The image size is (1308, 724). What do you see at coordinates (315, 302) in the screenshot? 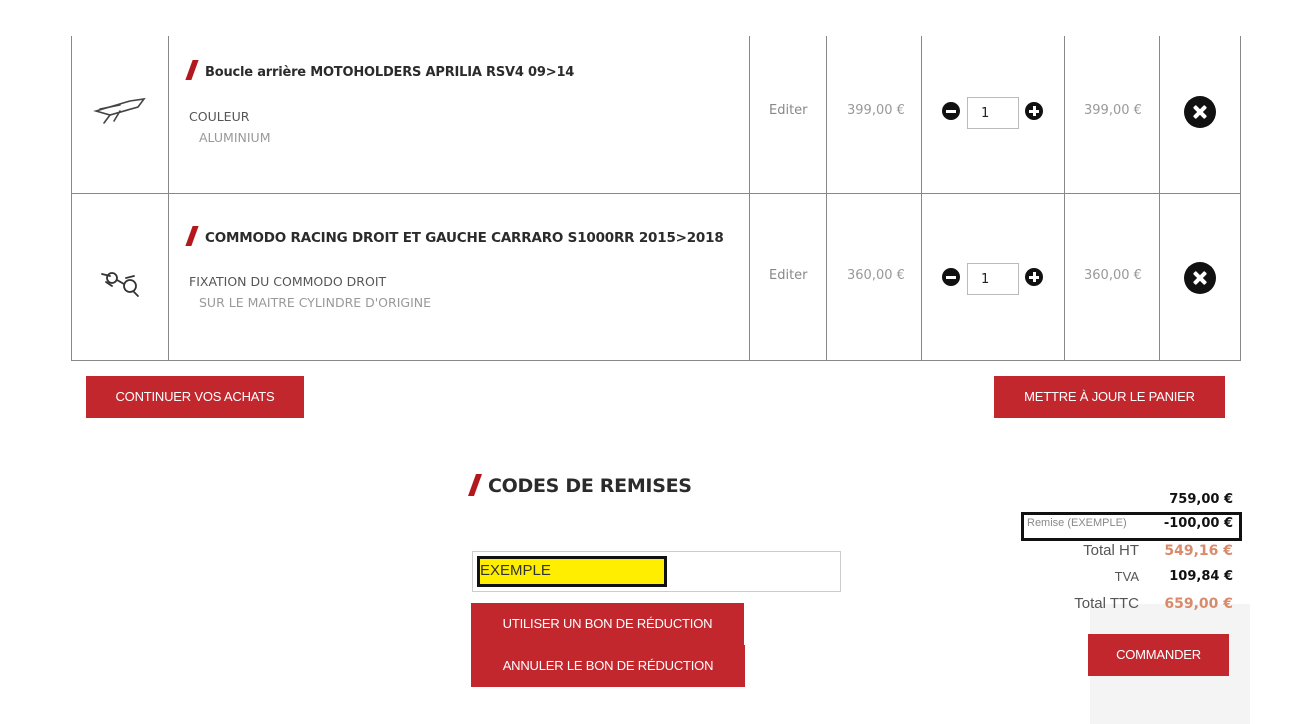
I see `option-value: SUR LE MAITRE CYLINDRE D'ORIGINE` at bounding box center [315, 302].